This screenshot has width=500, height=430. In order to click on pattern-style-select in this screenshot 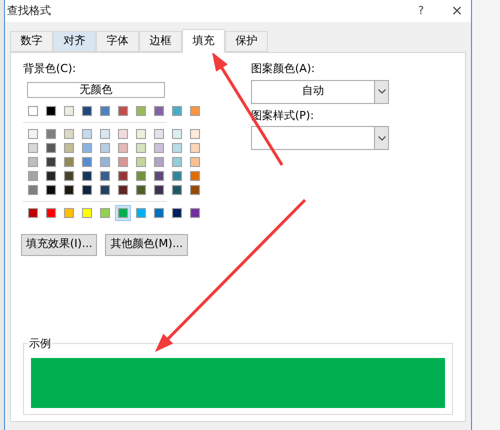, I will do `click(320, 138)`.